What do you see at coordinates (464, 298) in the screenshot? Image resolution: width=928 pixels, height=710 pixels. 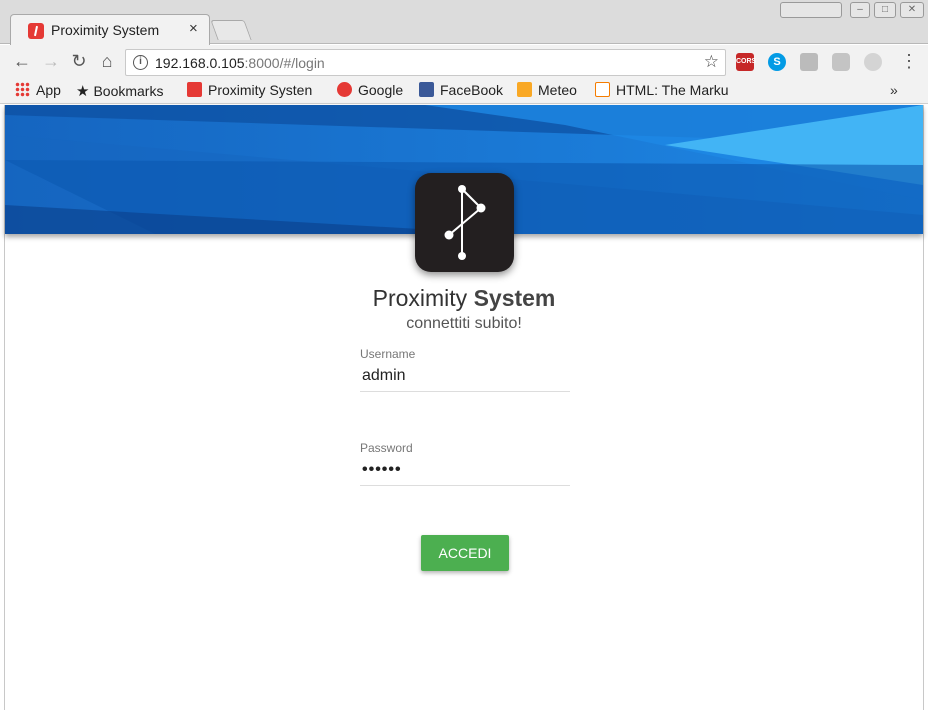 I see `app-title: Proximity System` at bounding box center [464, 298].